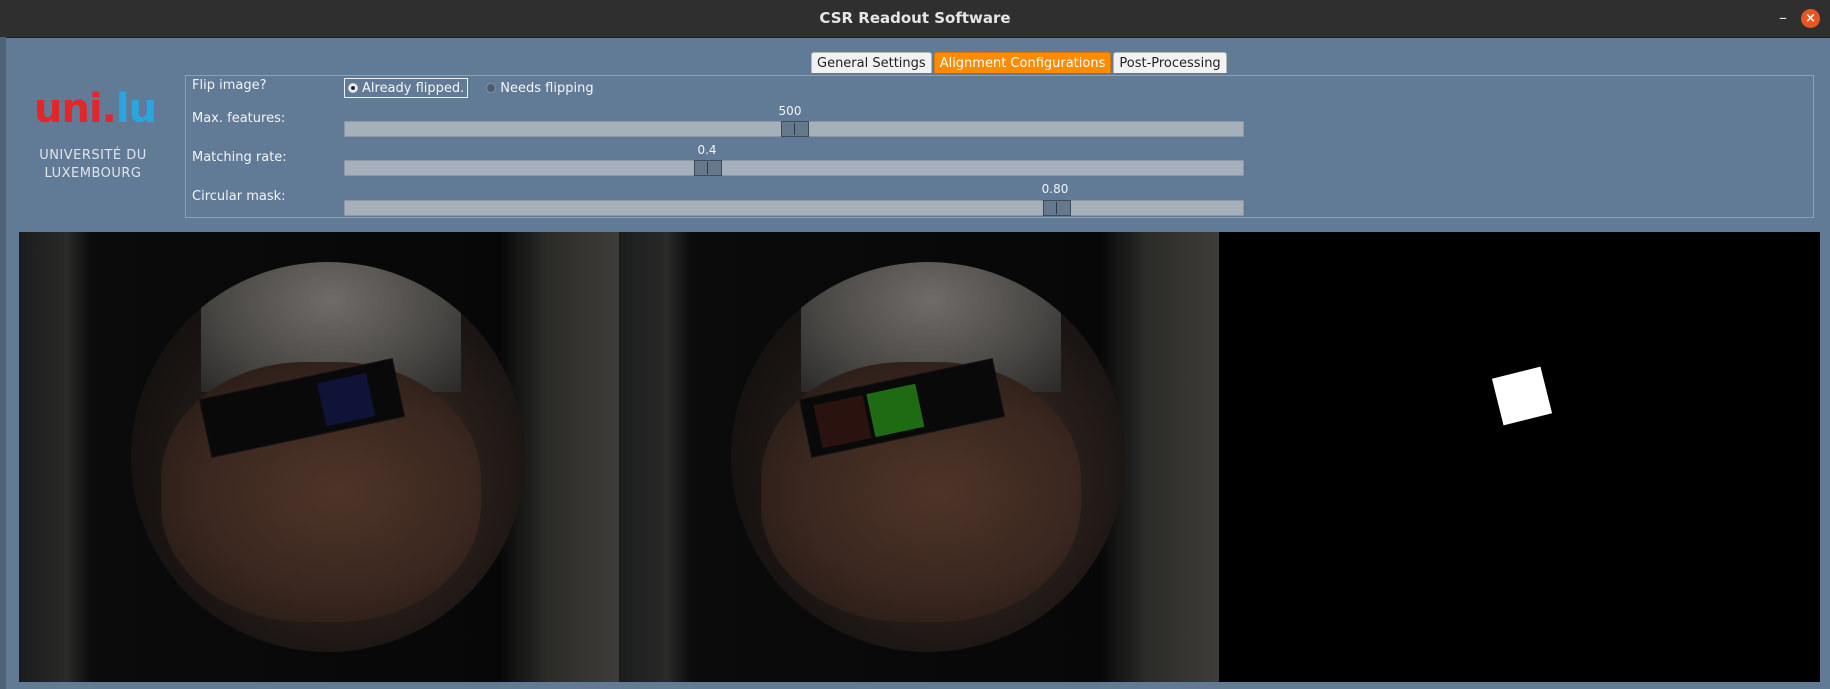 The height and width of the screenshot is (689, 1830). Describe the element at coordinates (136, 109) in the screenshot. I see `logo-wordmark-blue: lu` at that location.